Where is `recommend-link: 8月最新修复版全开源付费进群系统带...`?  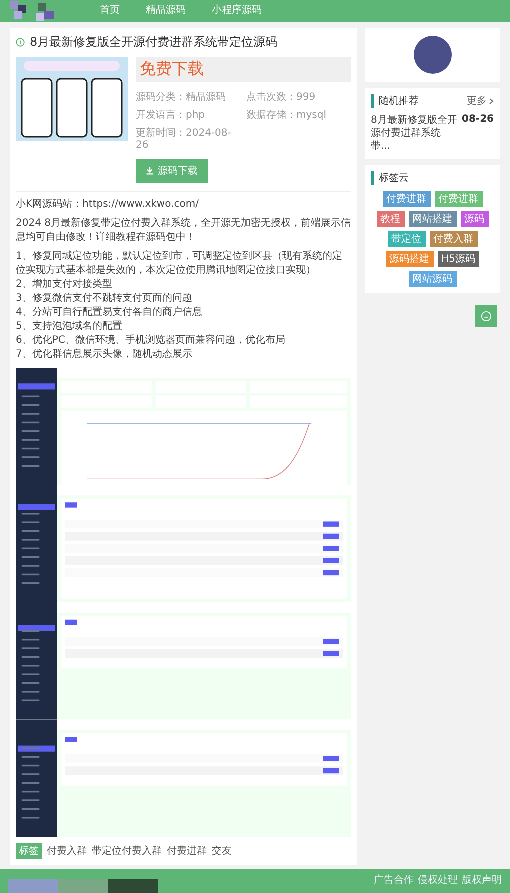 recommend-link: 8月最新修复版全开源付费进群系统带... is located at coordinates (415, 133).